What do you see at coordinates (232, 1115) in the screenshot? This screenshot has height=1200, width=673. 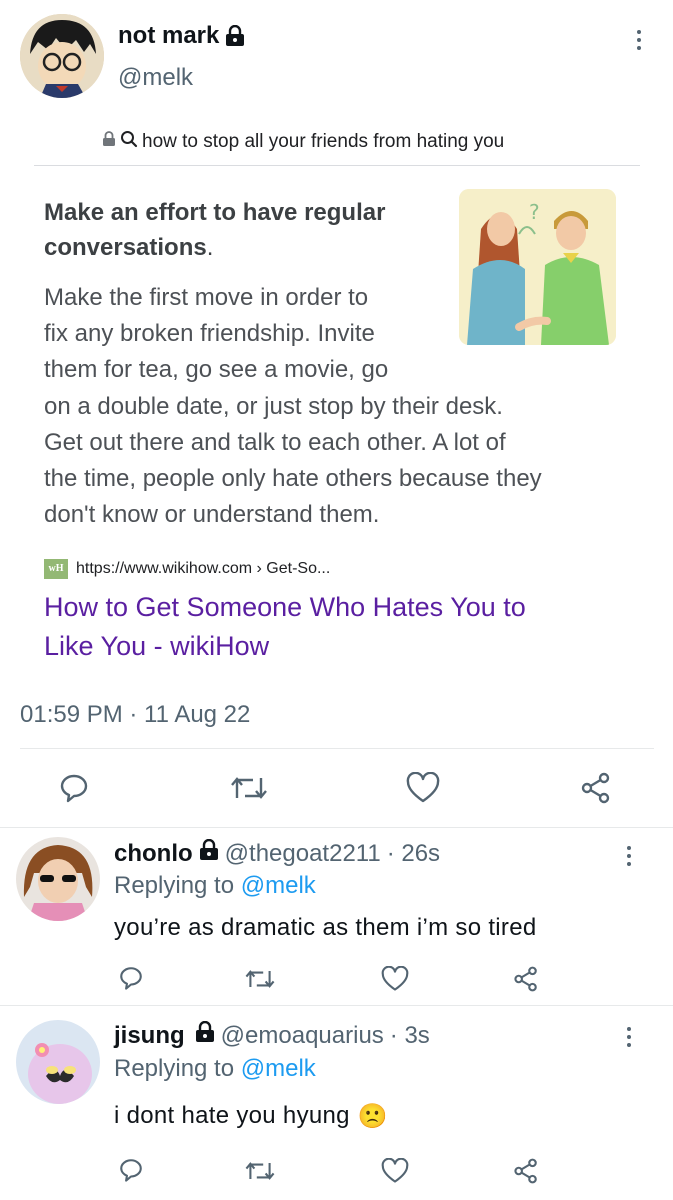 I see `reply-text-content: i dont hate you hyung` at bounding box center [232, 1115].